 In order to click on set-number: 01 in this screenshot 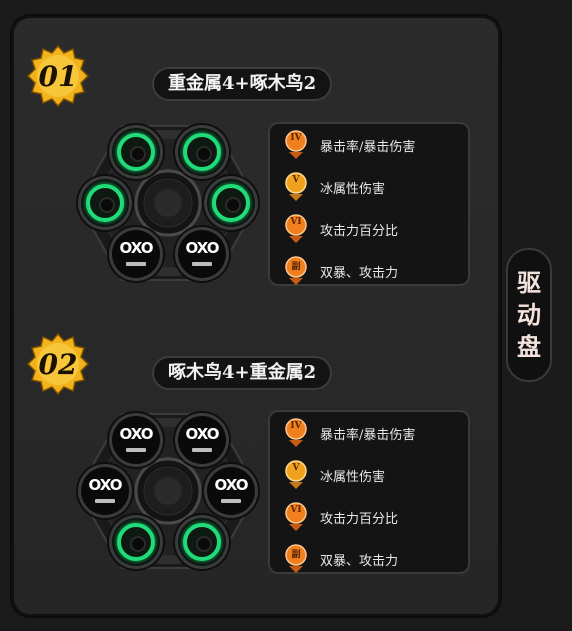, I will do `click(58, 76)`.